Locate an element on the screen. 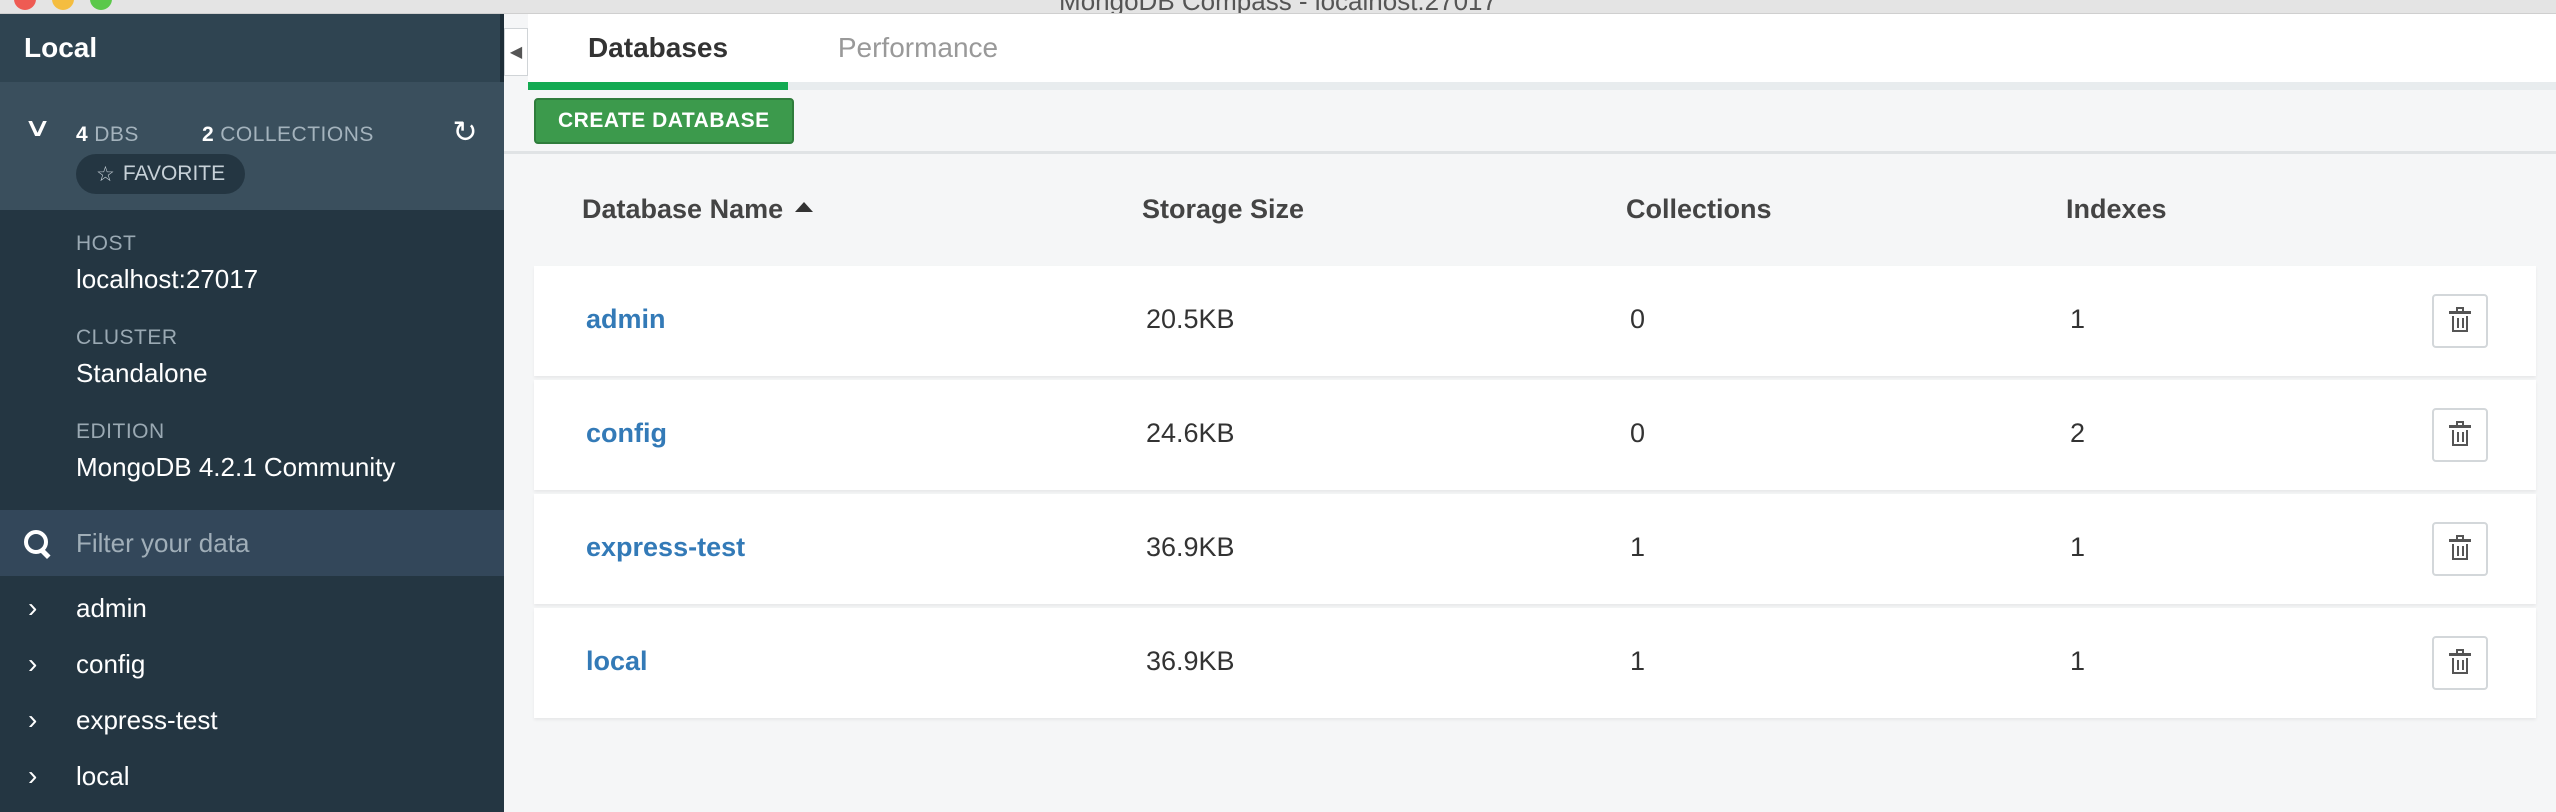  column-header-name: Database Name is located at coordinates (698, 209).